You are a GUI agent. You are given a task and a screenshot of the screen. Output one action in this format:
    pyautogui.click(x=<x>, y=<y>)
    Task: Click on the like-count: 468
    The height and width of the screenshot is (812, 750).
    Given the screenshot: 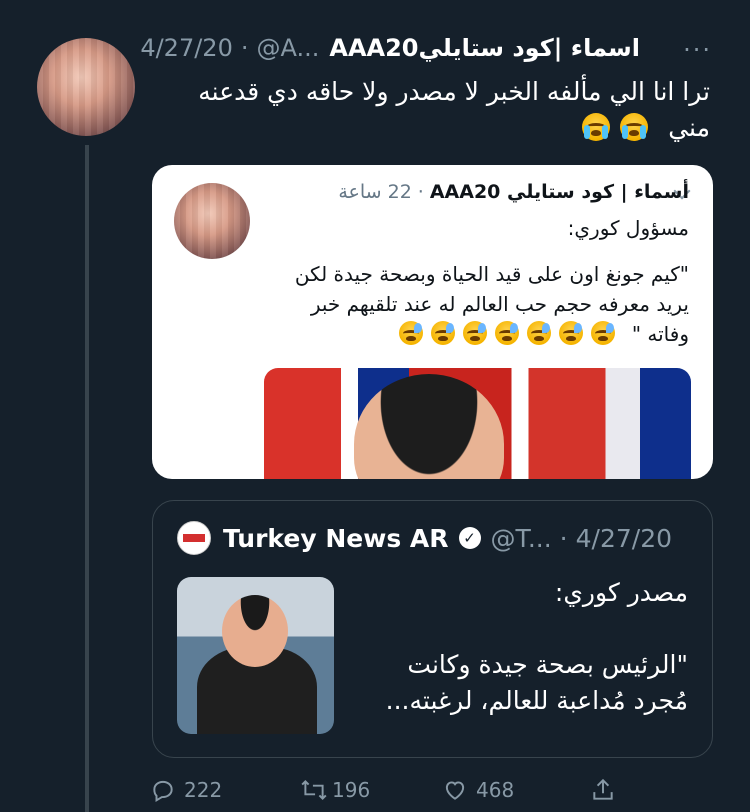 What is the action you would take?
    pyautogui.click(x=495, y=790)
    